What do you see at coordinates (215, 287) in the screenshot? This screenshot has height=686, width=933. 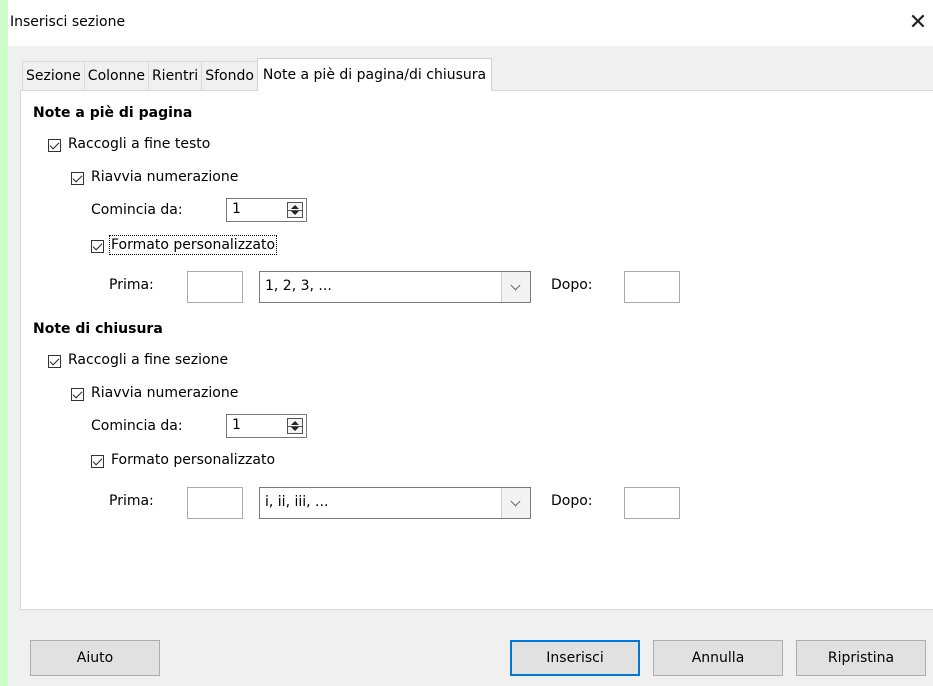 I see `footnotes-before-input` at bounding box center [215, 287].